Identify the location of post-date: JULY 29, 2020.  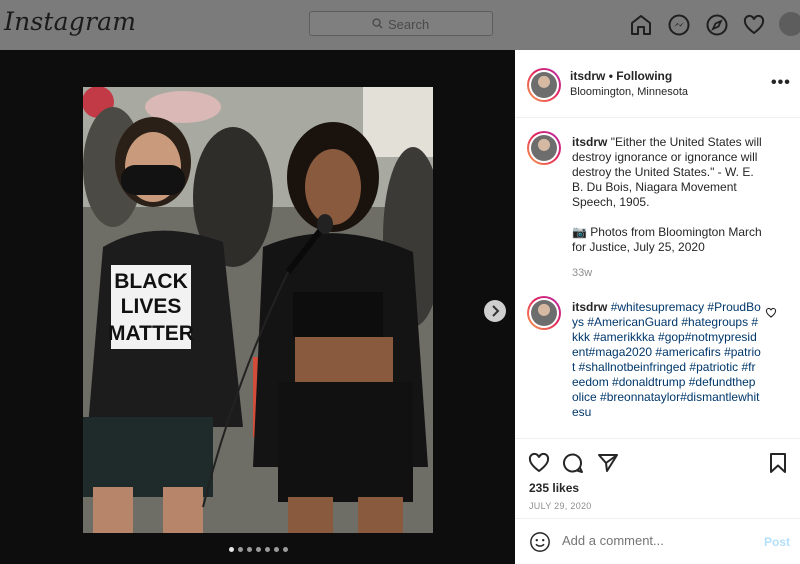
(560, 506).